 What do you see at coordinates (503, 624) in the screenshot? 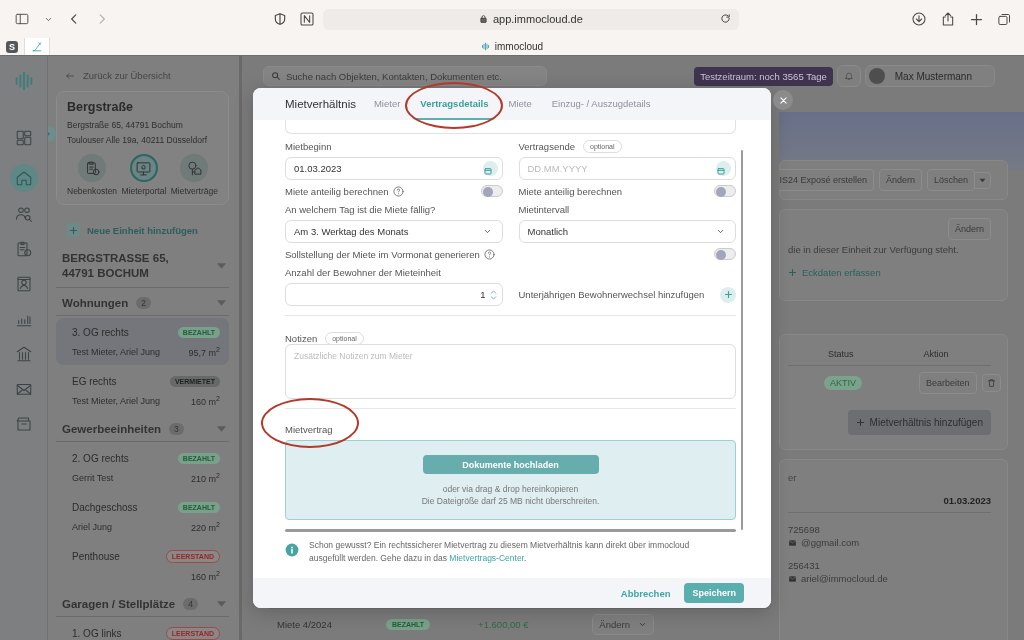
I see `payment-amount: +1.600,00 €` at bounding box center [503, 624].